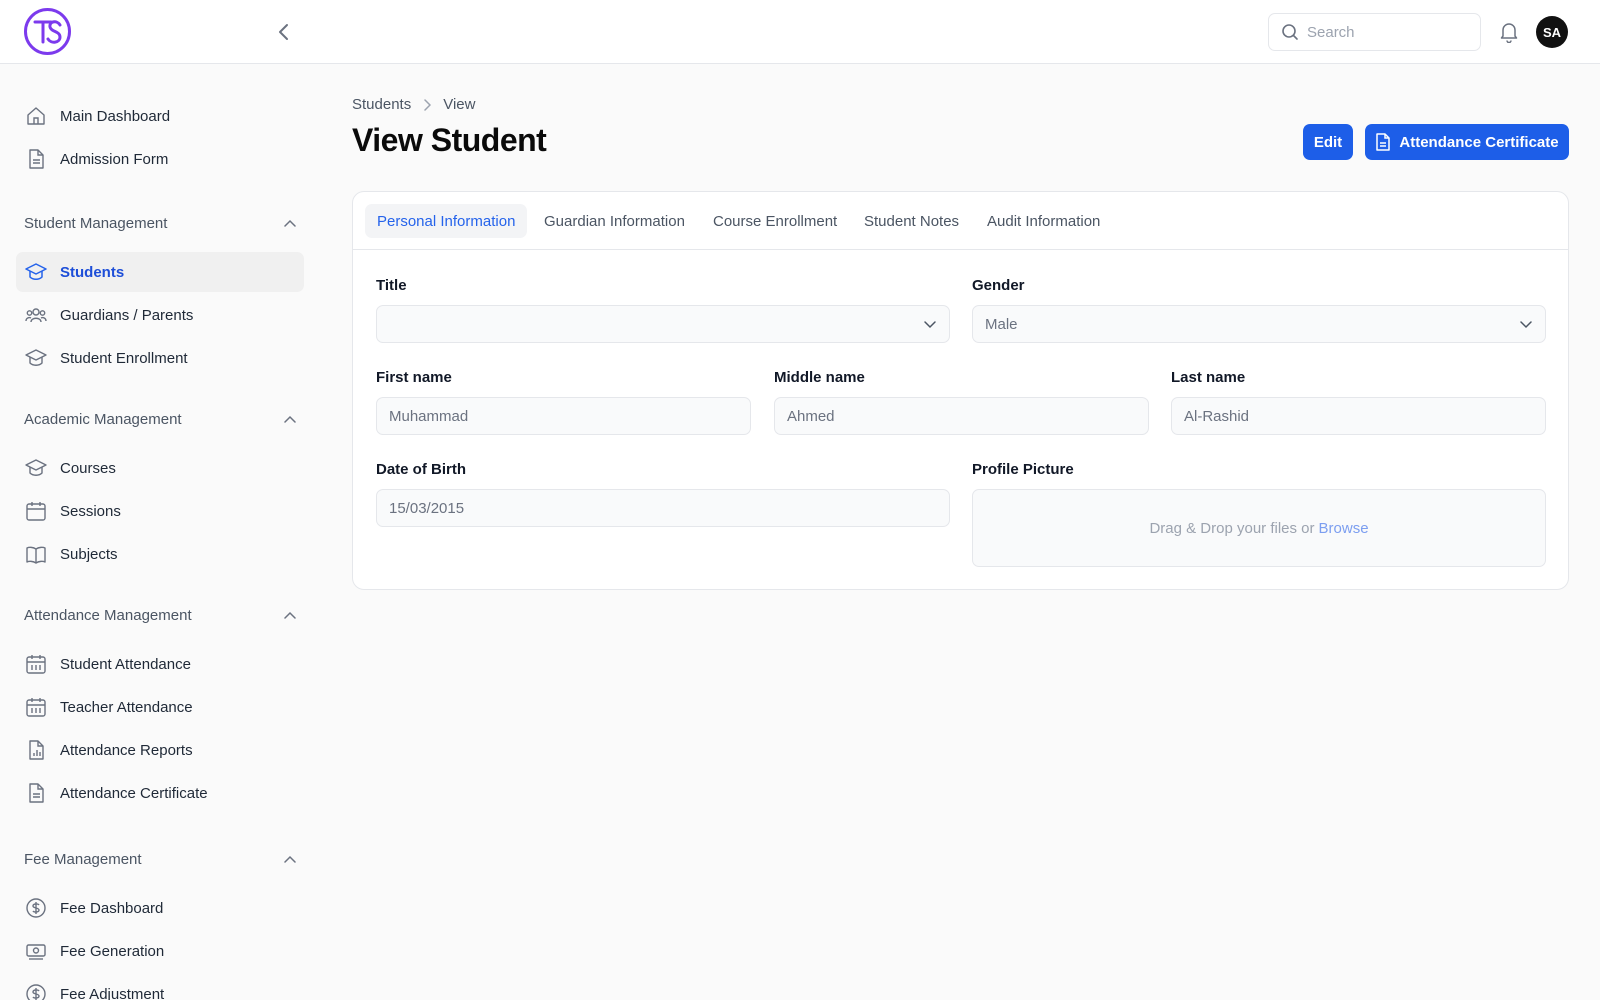  I want to click on tab-guardian-information: Guardian Information, so click(614, 221).